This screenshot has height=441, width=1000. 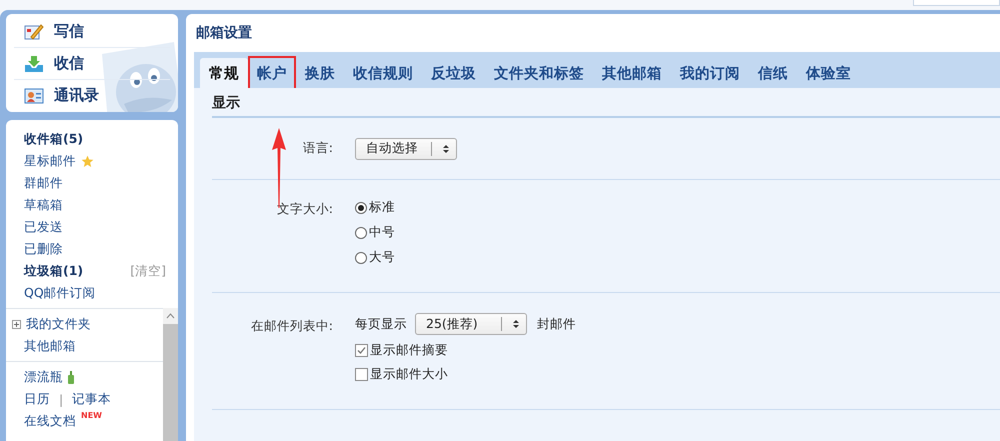 What do you see at coordinates (43, 377) in the screenshot?
I see `sidebar-item: 漂流瓶` at bounding box center [43, 377].